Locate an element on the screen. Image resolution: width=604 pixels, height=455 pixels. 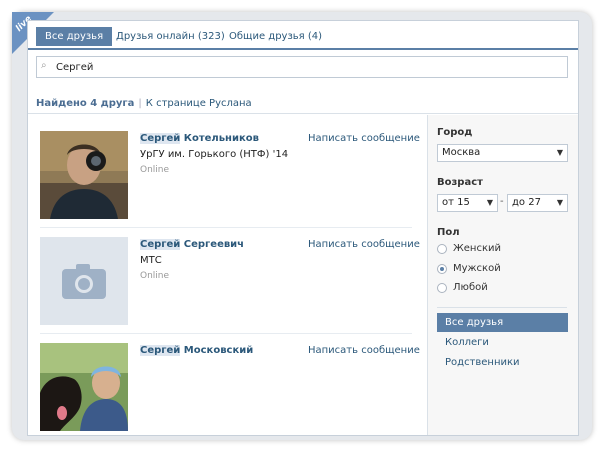
radio-circle-selected is located at coordinates (442, 269).